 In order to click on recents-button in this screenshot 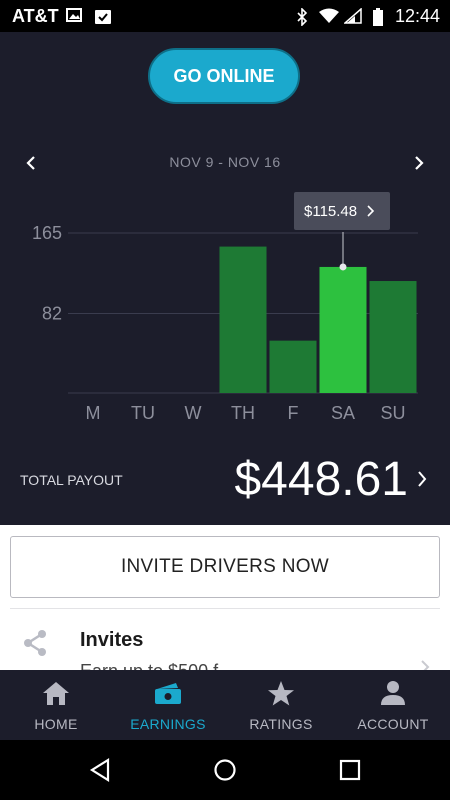, I will do `click(350, 770)`.